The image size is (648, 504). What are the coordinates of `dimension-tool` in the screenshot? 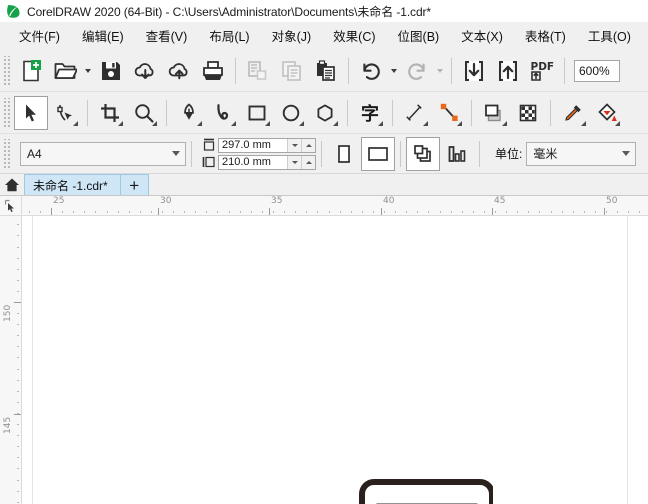 It's located at (415, 113).